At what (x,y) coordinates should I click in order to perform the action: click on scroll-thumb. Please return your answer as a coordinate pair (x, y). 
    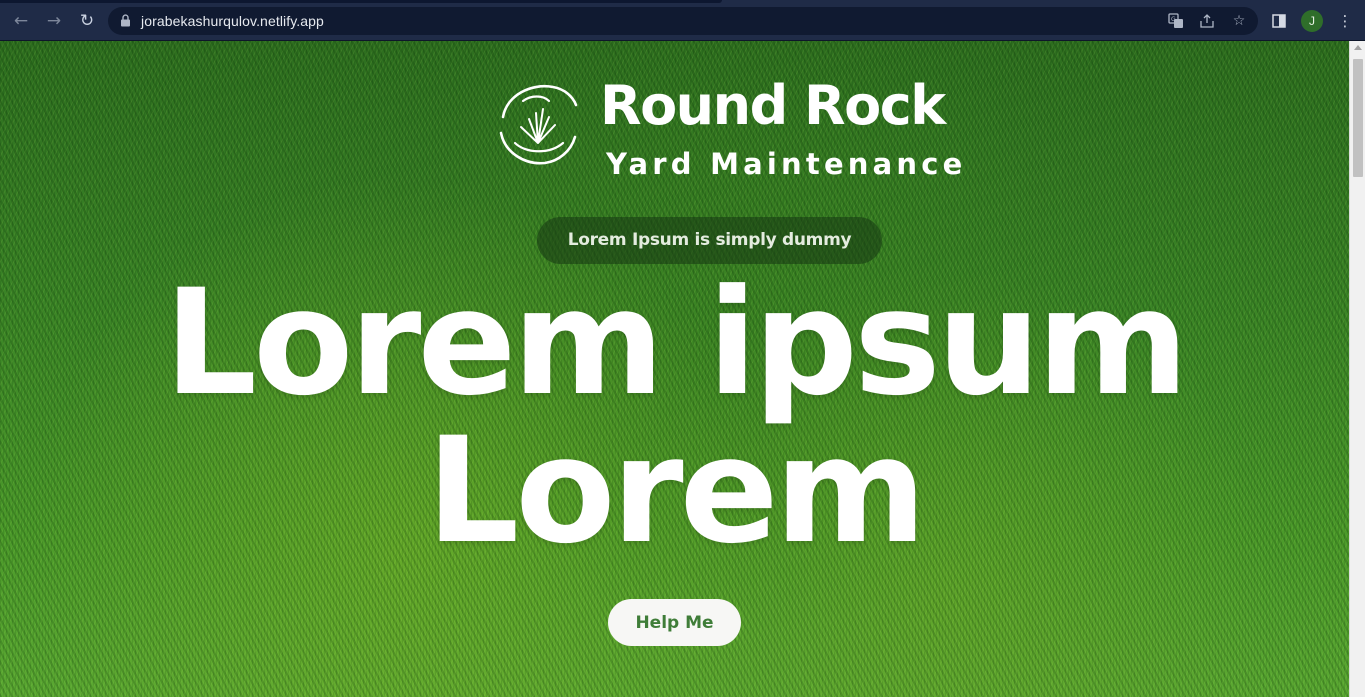
    Looking at the image, I should click on (1358, 118).